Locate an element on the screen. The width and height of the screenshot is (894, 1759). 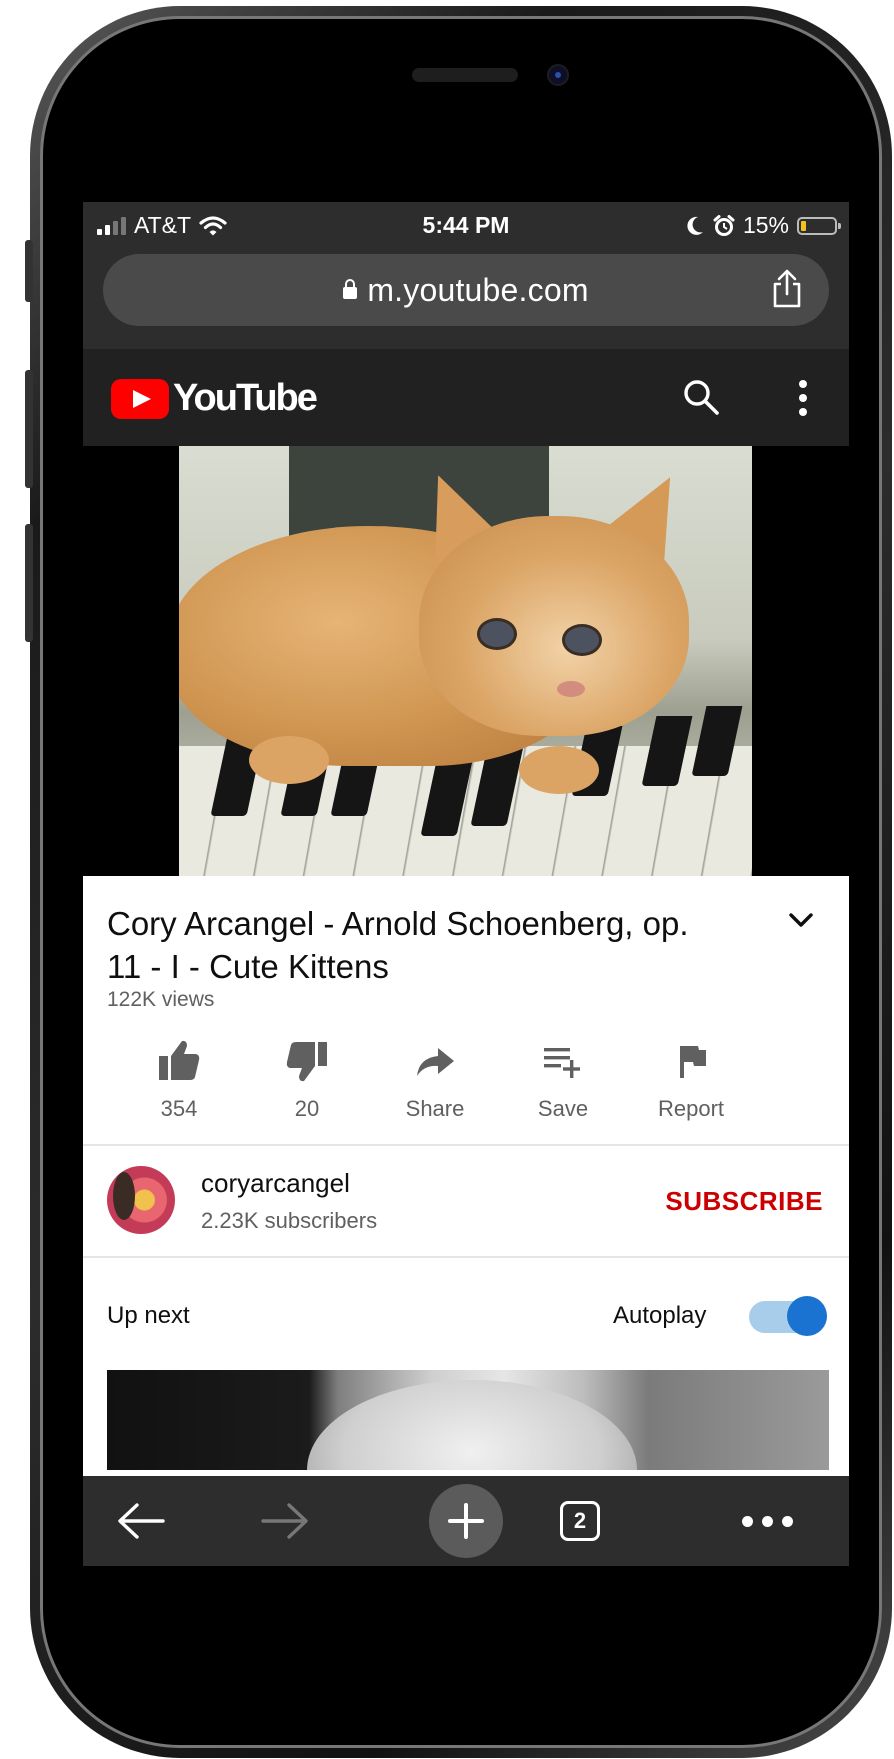
browser-address-area: m.youtube.com is located at coordinates (466, 299).